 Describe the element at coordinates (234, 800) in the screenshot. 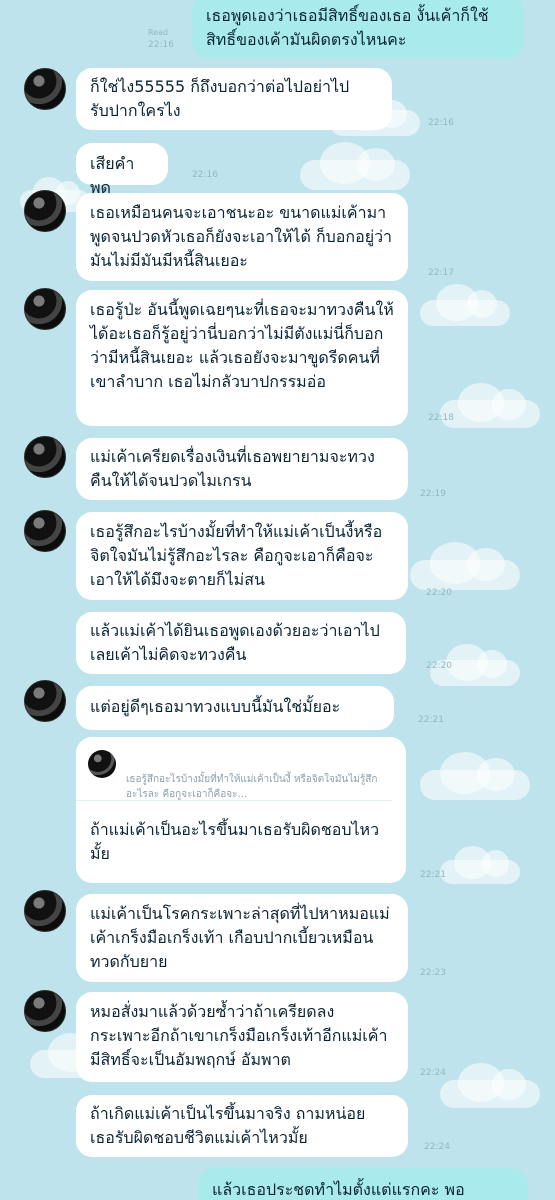

I see `reply-divider` at that location.